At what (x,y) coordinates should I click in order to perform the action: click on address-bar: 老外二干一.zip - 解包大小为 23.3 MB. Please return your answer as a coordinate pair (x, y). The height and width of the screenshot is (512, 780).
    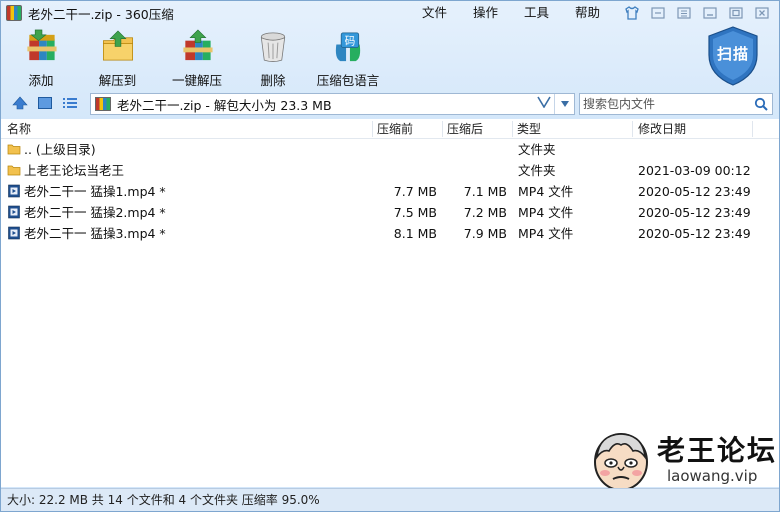
    Looking at the image, I should click on (332, 104).